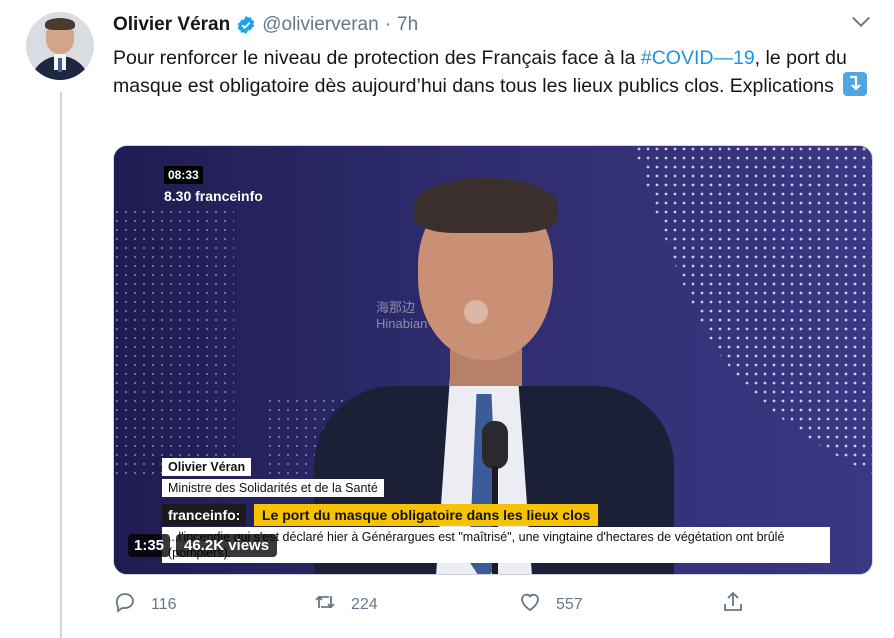 The width and height of the screenshot is (894, 638). What do you see at coordinates (213, 196) in the screenshot?
I see `program-name: 8.30 franceinfo` at bounding box center [213, 196].